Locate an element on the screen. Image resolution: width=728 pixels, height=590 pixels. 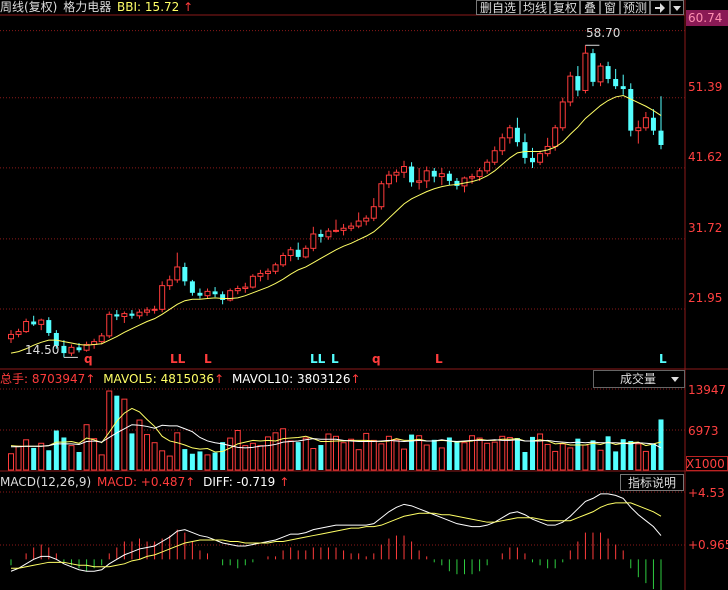
pin-button is located at coordinates (660, 7).